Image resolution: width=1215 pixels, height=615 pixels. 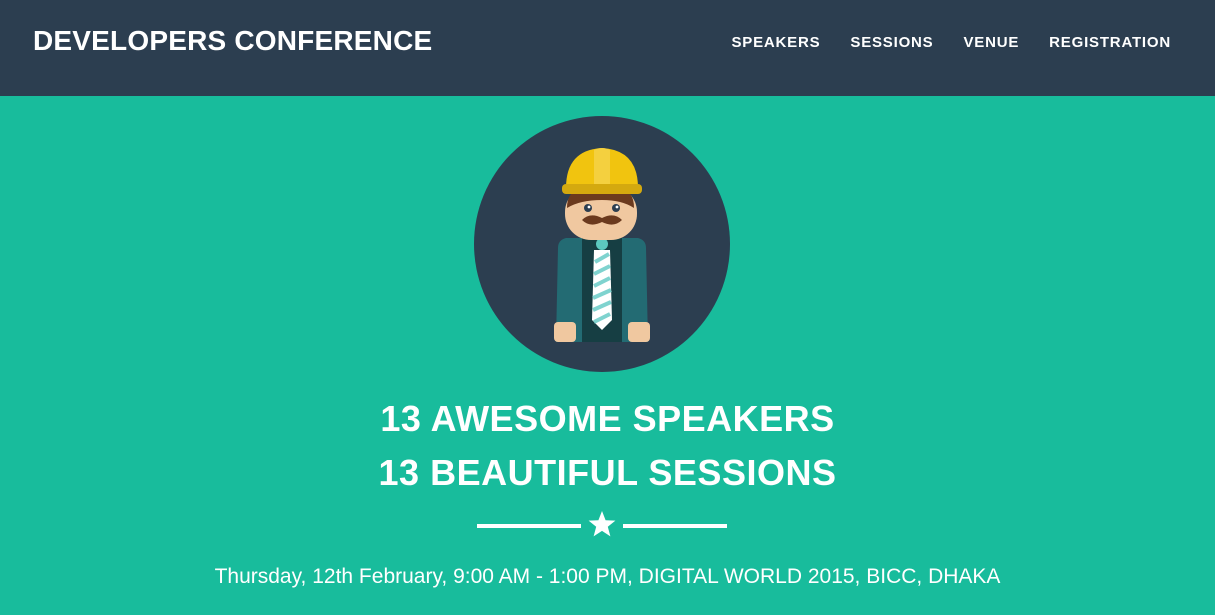 What do you see at coordinates (602, 244) in the screenshot?
I see `builder-avatar-icon` at bounding box center [602, 244].